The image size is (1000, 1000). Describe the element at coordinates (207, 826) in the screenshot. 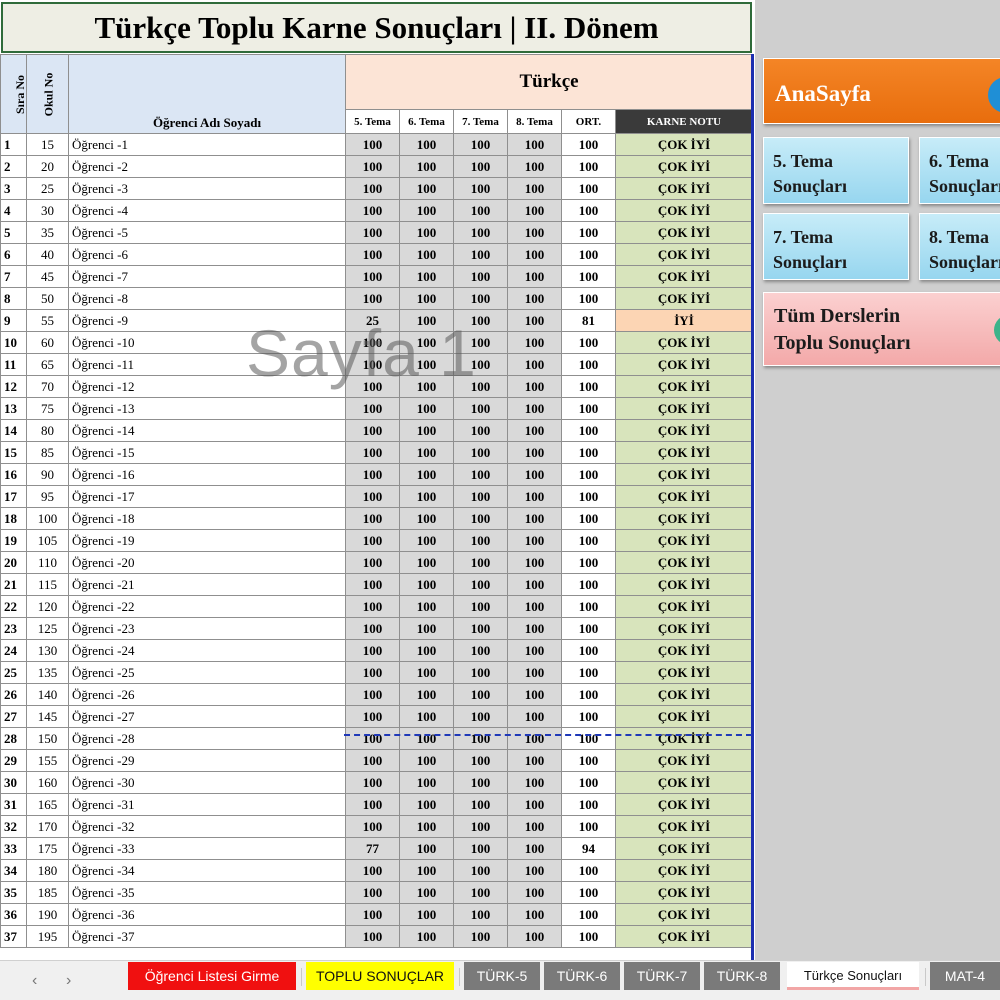

I see `student-name-cell: Öğrenci -32` at that location.